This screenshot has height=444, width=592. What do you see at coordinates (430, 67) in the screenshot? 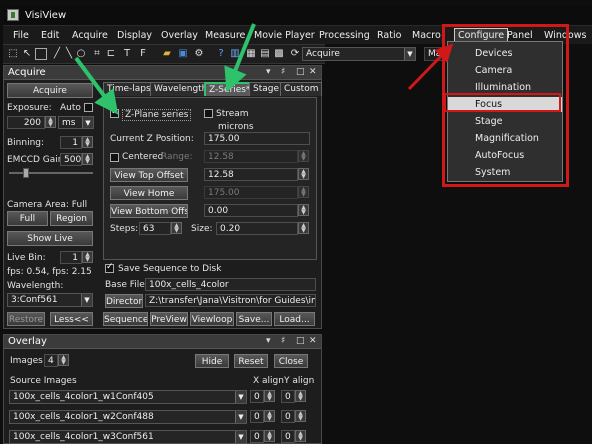
I see `red-arrow-configure` at bounding box center [430, 67].